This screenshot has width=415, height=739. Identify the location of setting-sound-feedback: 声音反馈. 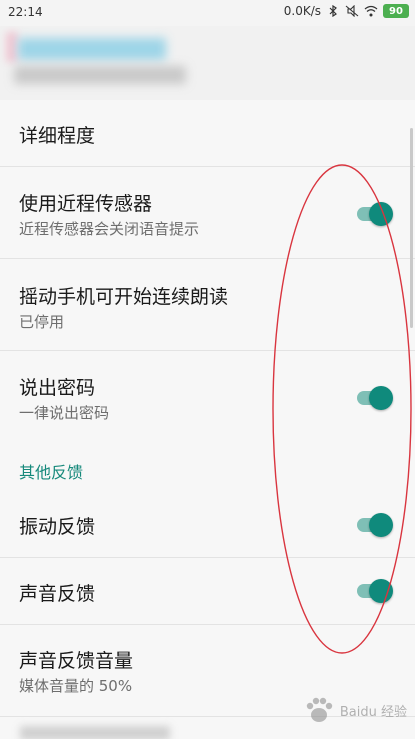
(207, 591).